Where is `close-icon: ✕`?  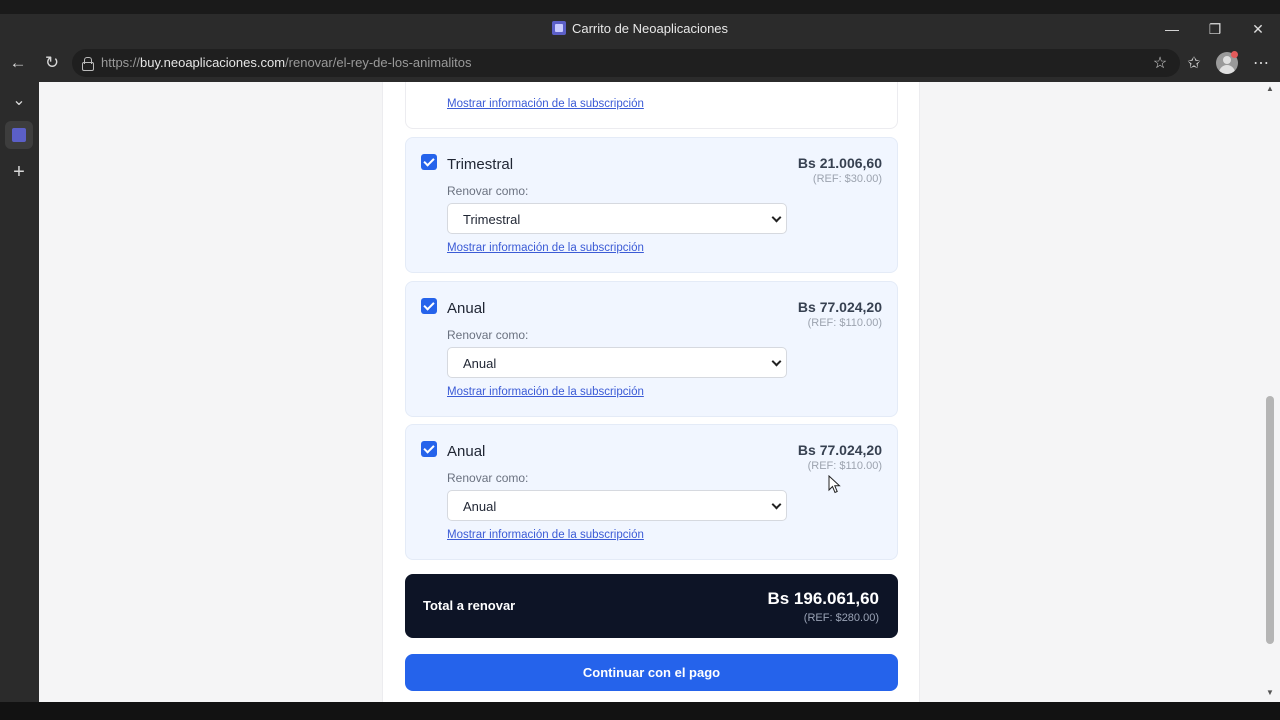
close-icon: ✕ is located at coordinates (1258, 29).